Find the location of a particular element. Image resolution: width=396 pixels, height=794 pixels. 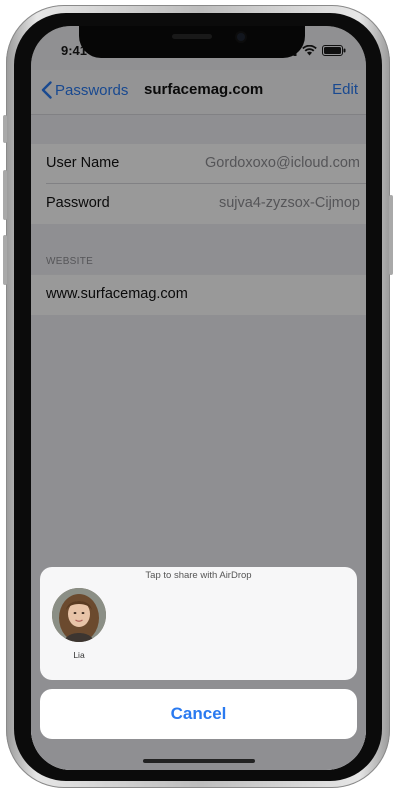

ring-silent-switch is located at coordinates (5, 129).